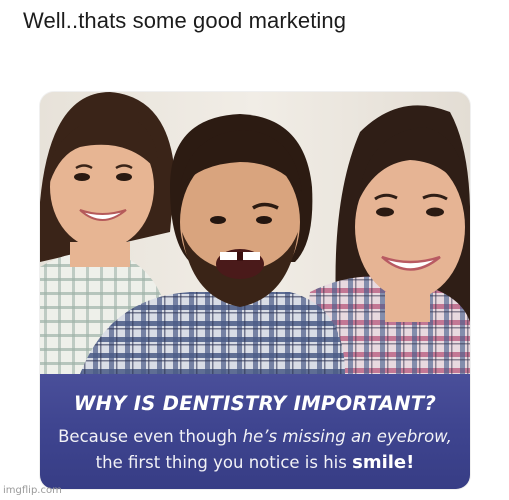 Image resolution: width=509 pixels, height=500 pixels. I want to click on imgflip-watermark: imgflip.com, so click(32, 490).